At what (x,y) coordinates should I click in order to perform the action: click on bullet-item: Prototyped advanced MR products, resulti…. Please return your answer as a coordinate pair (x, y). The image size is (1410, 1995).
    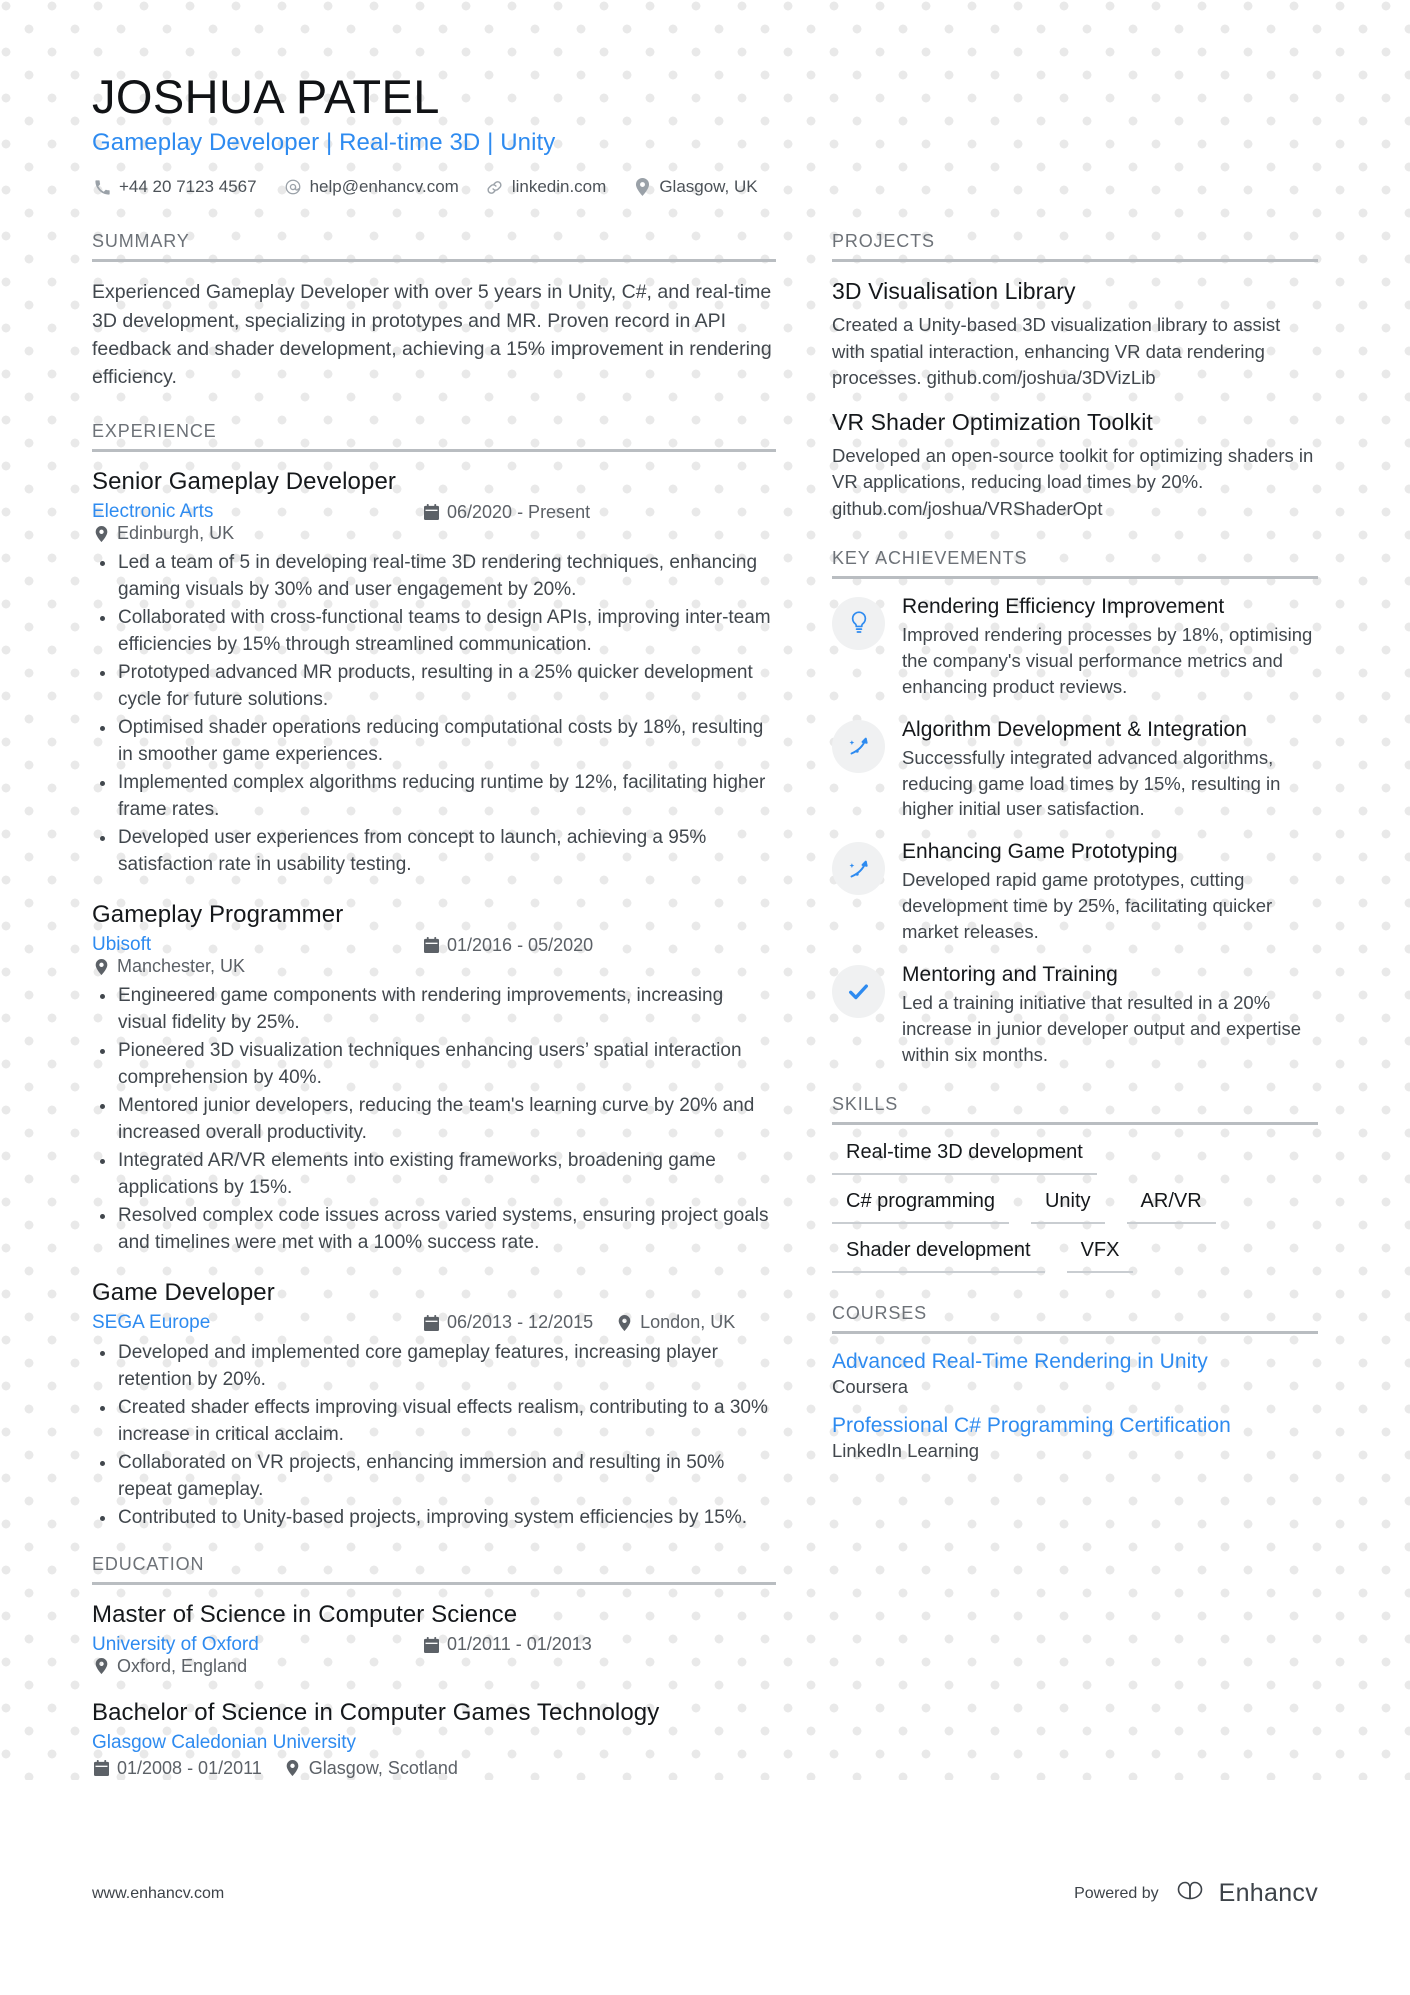
    Looking at the image, I should click on (434, 687).